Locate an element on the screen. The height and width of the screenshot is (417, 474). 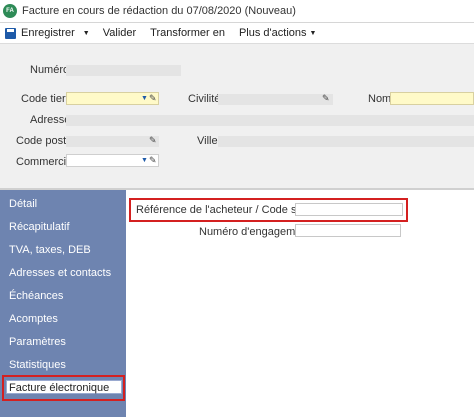
save-button-label: Enregistrer is located at coordinates (48, 33).